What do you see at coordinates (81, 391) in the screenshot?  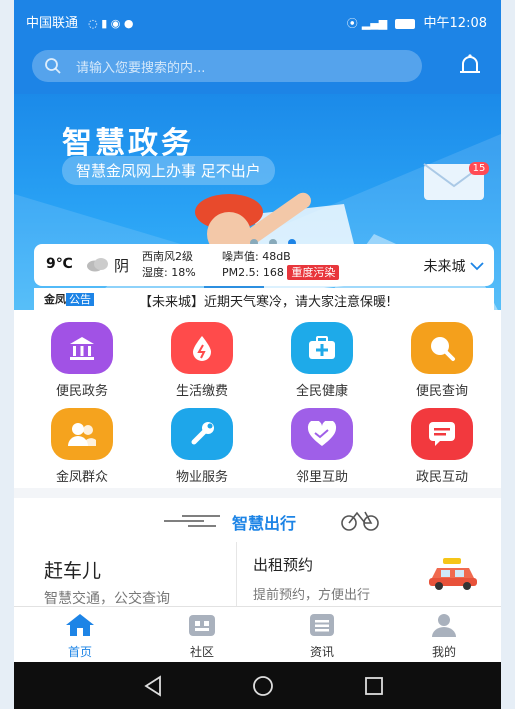 I see `service-label: 便民政务` at bounding box center [81, 391].